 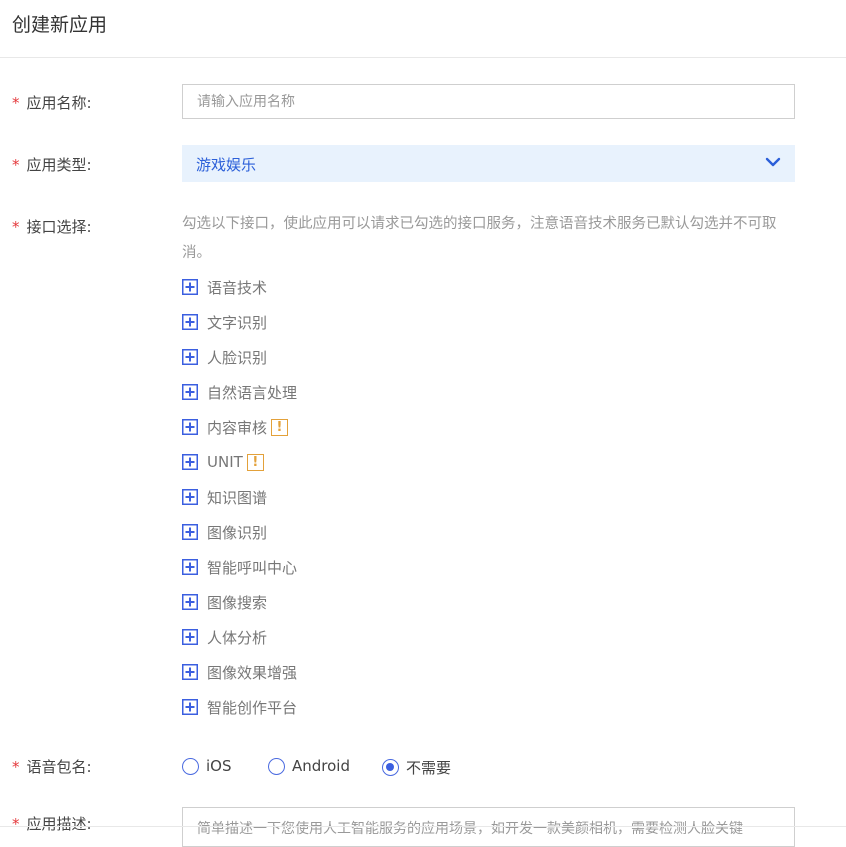 What do you see at coordinates (773, 162) in the screenshot?
I see `chevron-down-icon` at bounding box center [773, 162].